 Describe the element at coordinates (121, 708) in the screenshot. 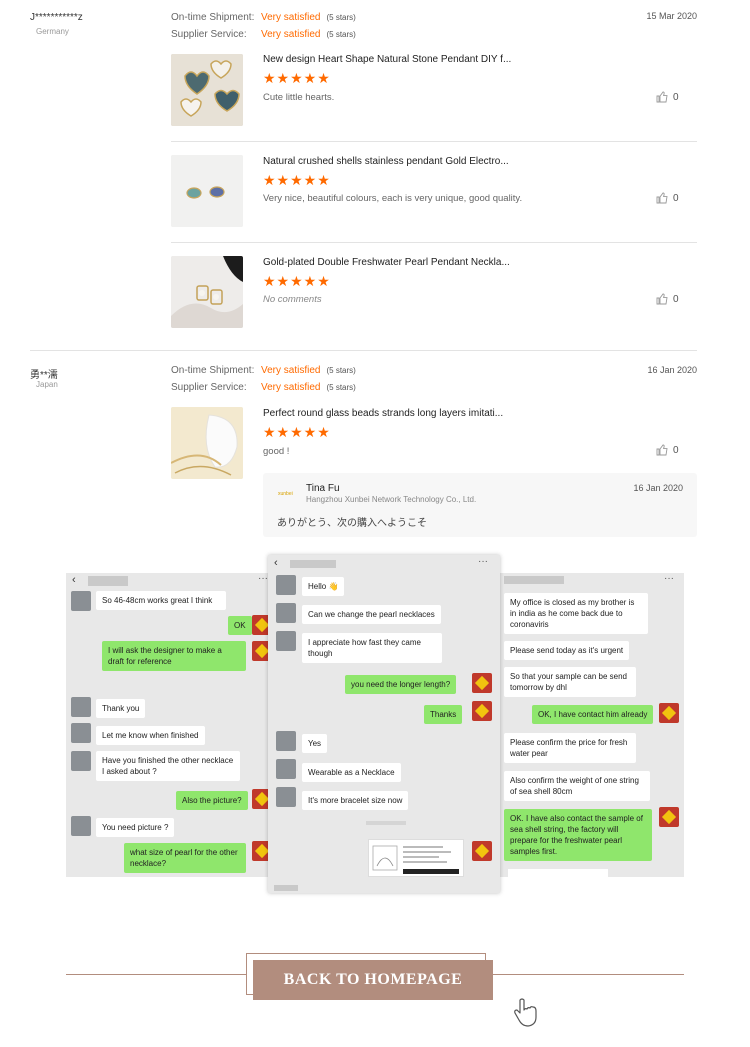

I see `chat-message: Thank you` at that location.